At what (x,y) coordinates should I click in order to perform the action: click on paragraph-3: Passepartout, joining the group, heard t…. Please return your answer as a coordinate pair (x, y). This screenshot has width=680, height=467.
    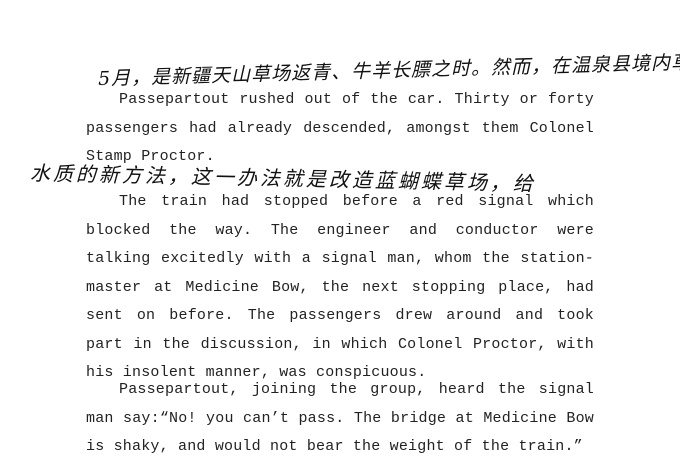
    Looking at the image, I should click on (340, 419).